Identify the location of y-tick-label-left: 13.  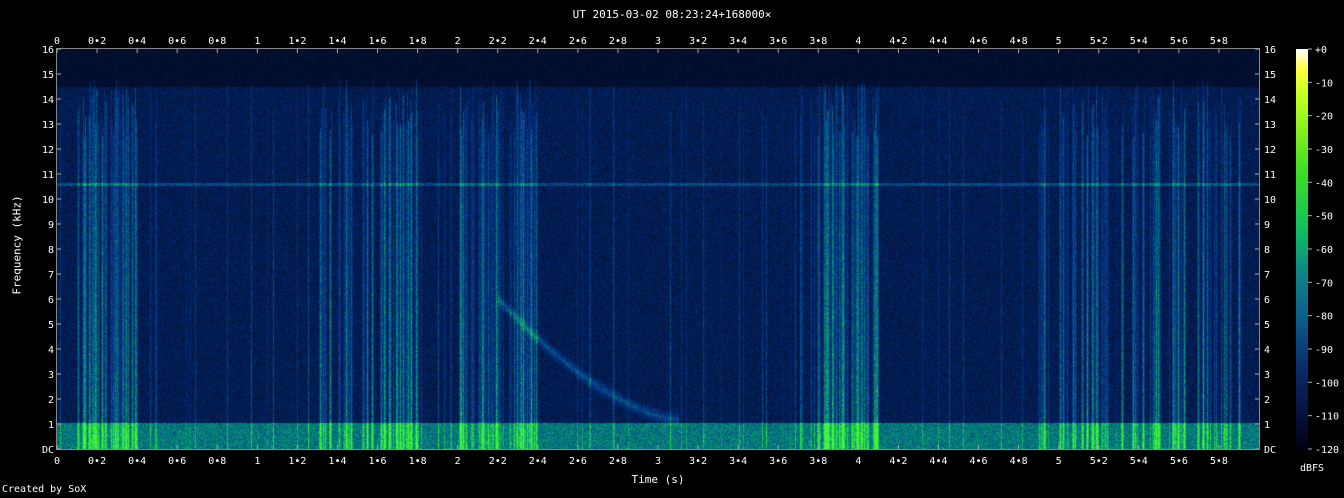
(48, 125).